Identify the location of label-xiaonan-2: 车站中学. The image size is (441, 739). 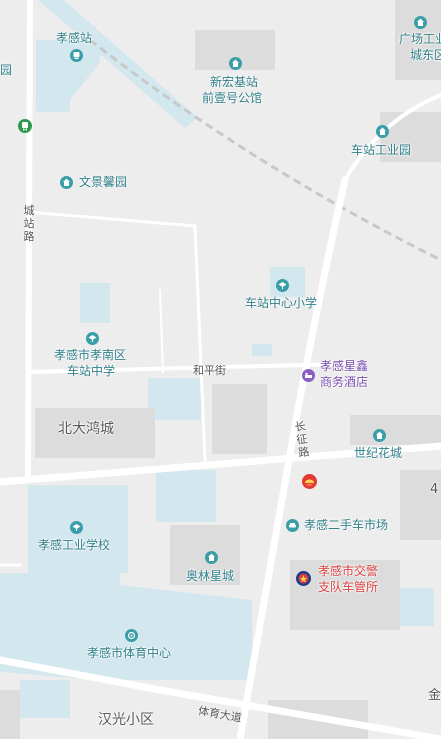
(91, 371).